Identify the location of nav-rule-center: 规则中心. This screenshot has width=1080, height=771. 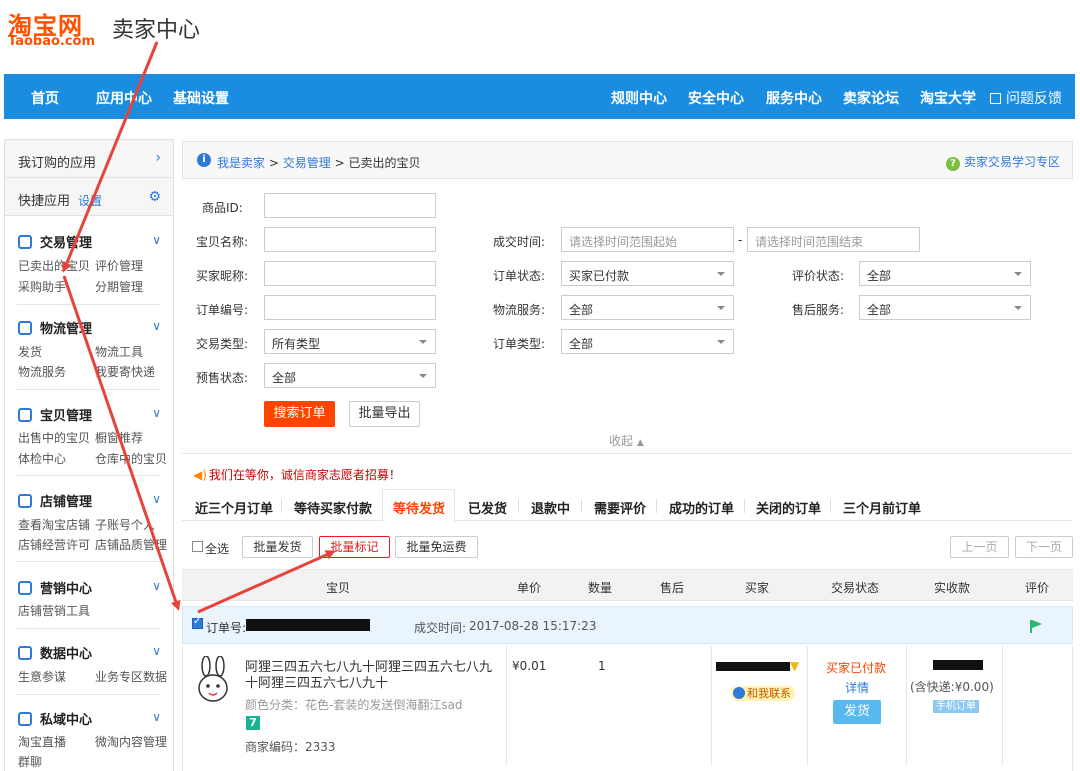
(639, 98).